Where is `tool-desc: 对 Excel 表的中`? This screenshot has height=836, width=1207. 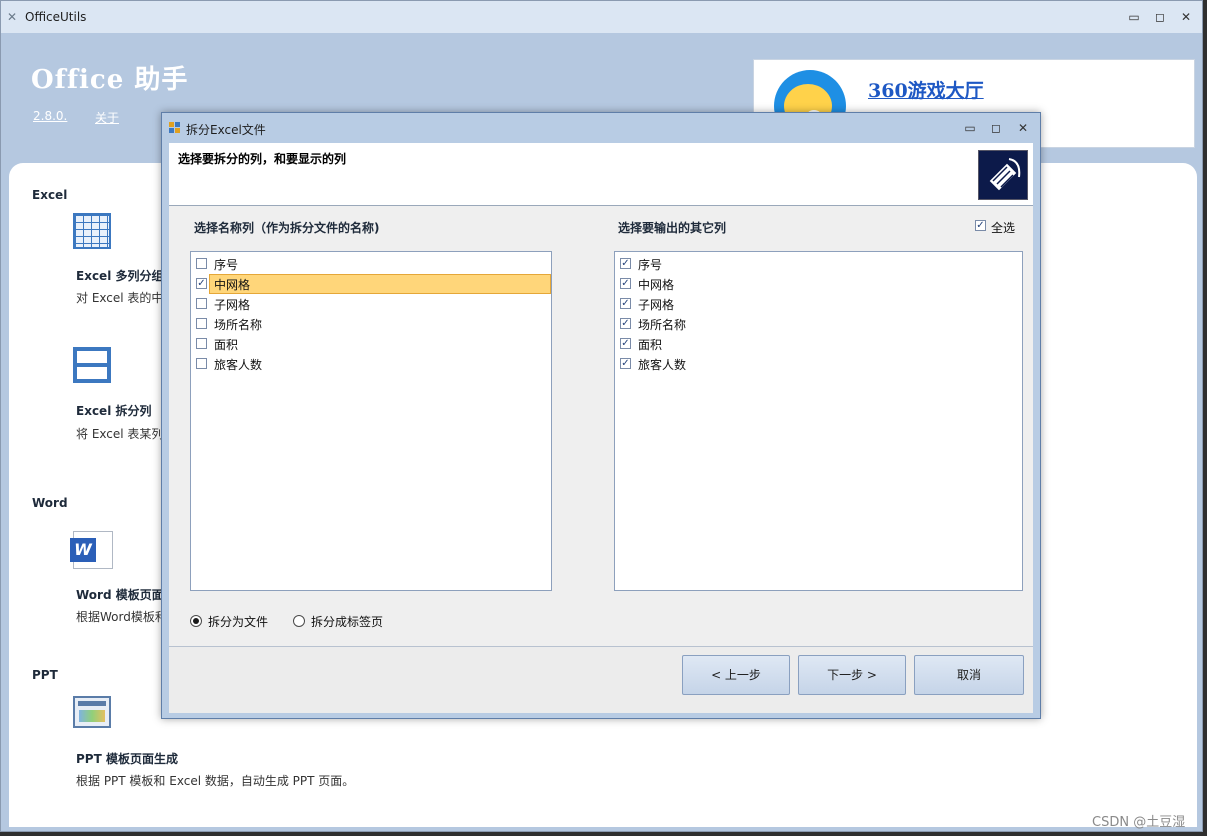 tool-desc: 对 Excel 表的中 is located at coordinates (120, 298).